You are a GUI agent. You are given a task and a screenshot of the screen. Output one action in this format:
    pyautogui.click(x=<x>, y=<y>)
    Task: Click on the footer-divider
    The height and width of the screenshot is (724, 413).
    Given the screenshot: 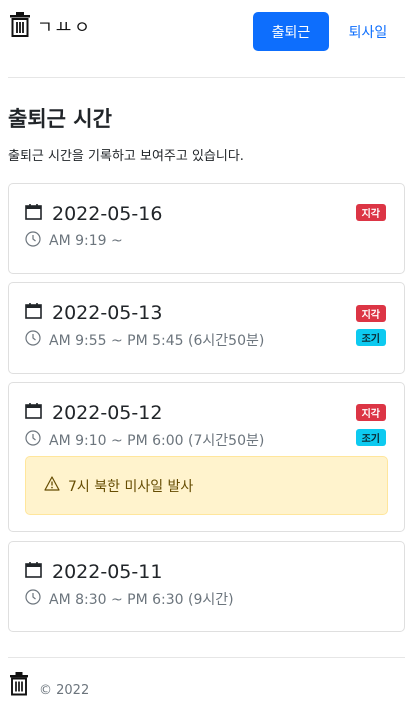 What is the action you would take?
    pyautogui.click(x=206, y=657)
    